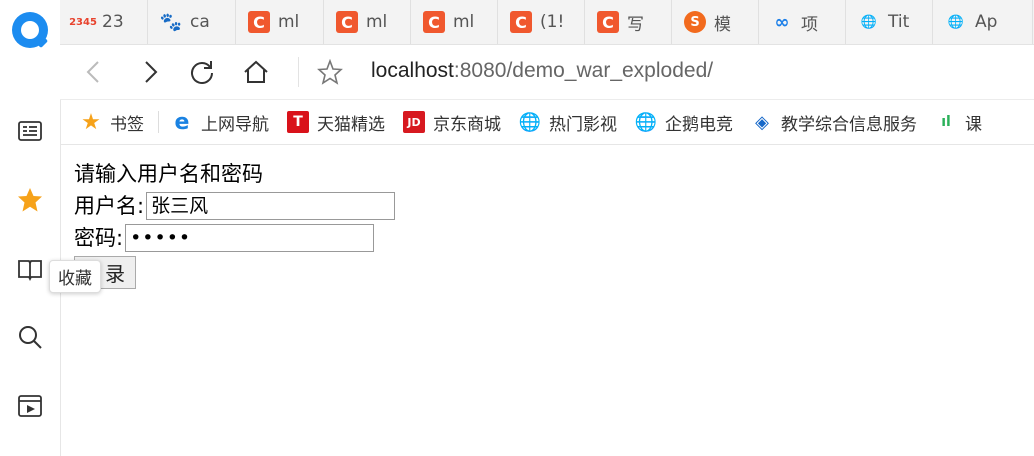  I want to click on tab-title: ca, so click(200, 22).